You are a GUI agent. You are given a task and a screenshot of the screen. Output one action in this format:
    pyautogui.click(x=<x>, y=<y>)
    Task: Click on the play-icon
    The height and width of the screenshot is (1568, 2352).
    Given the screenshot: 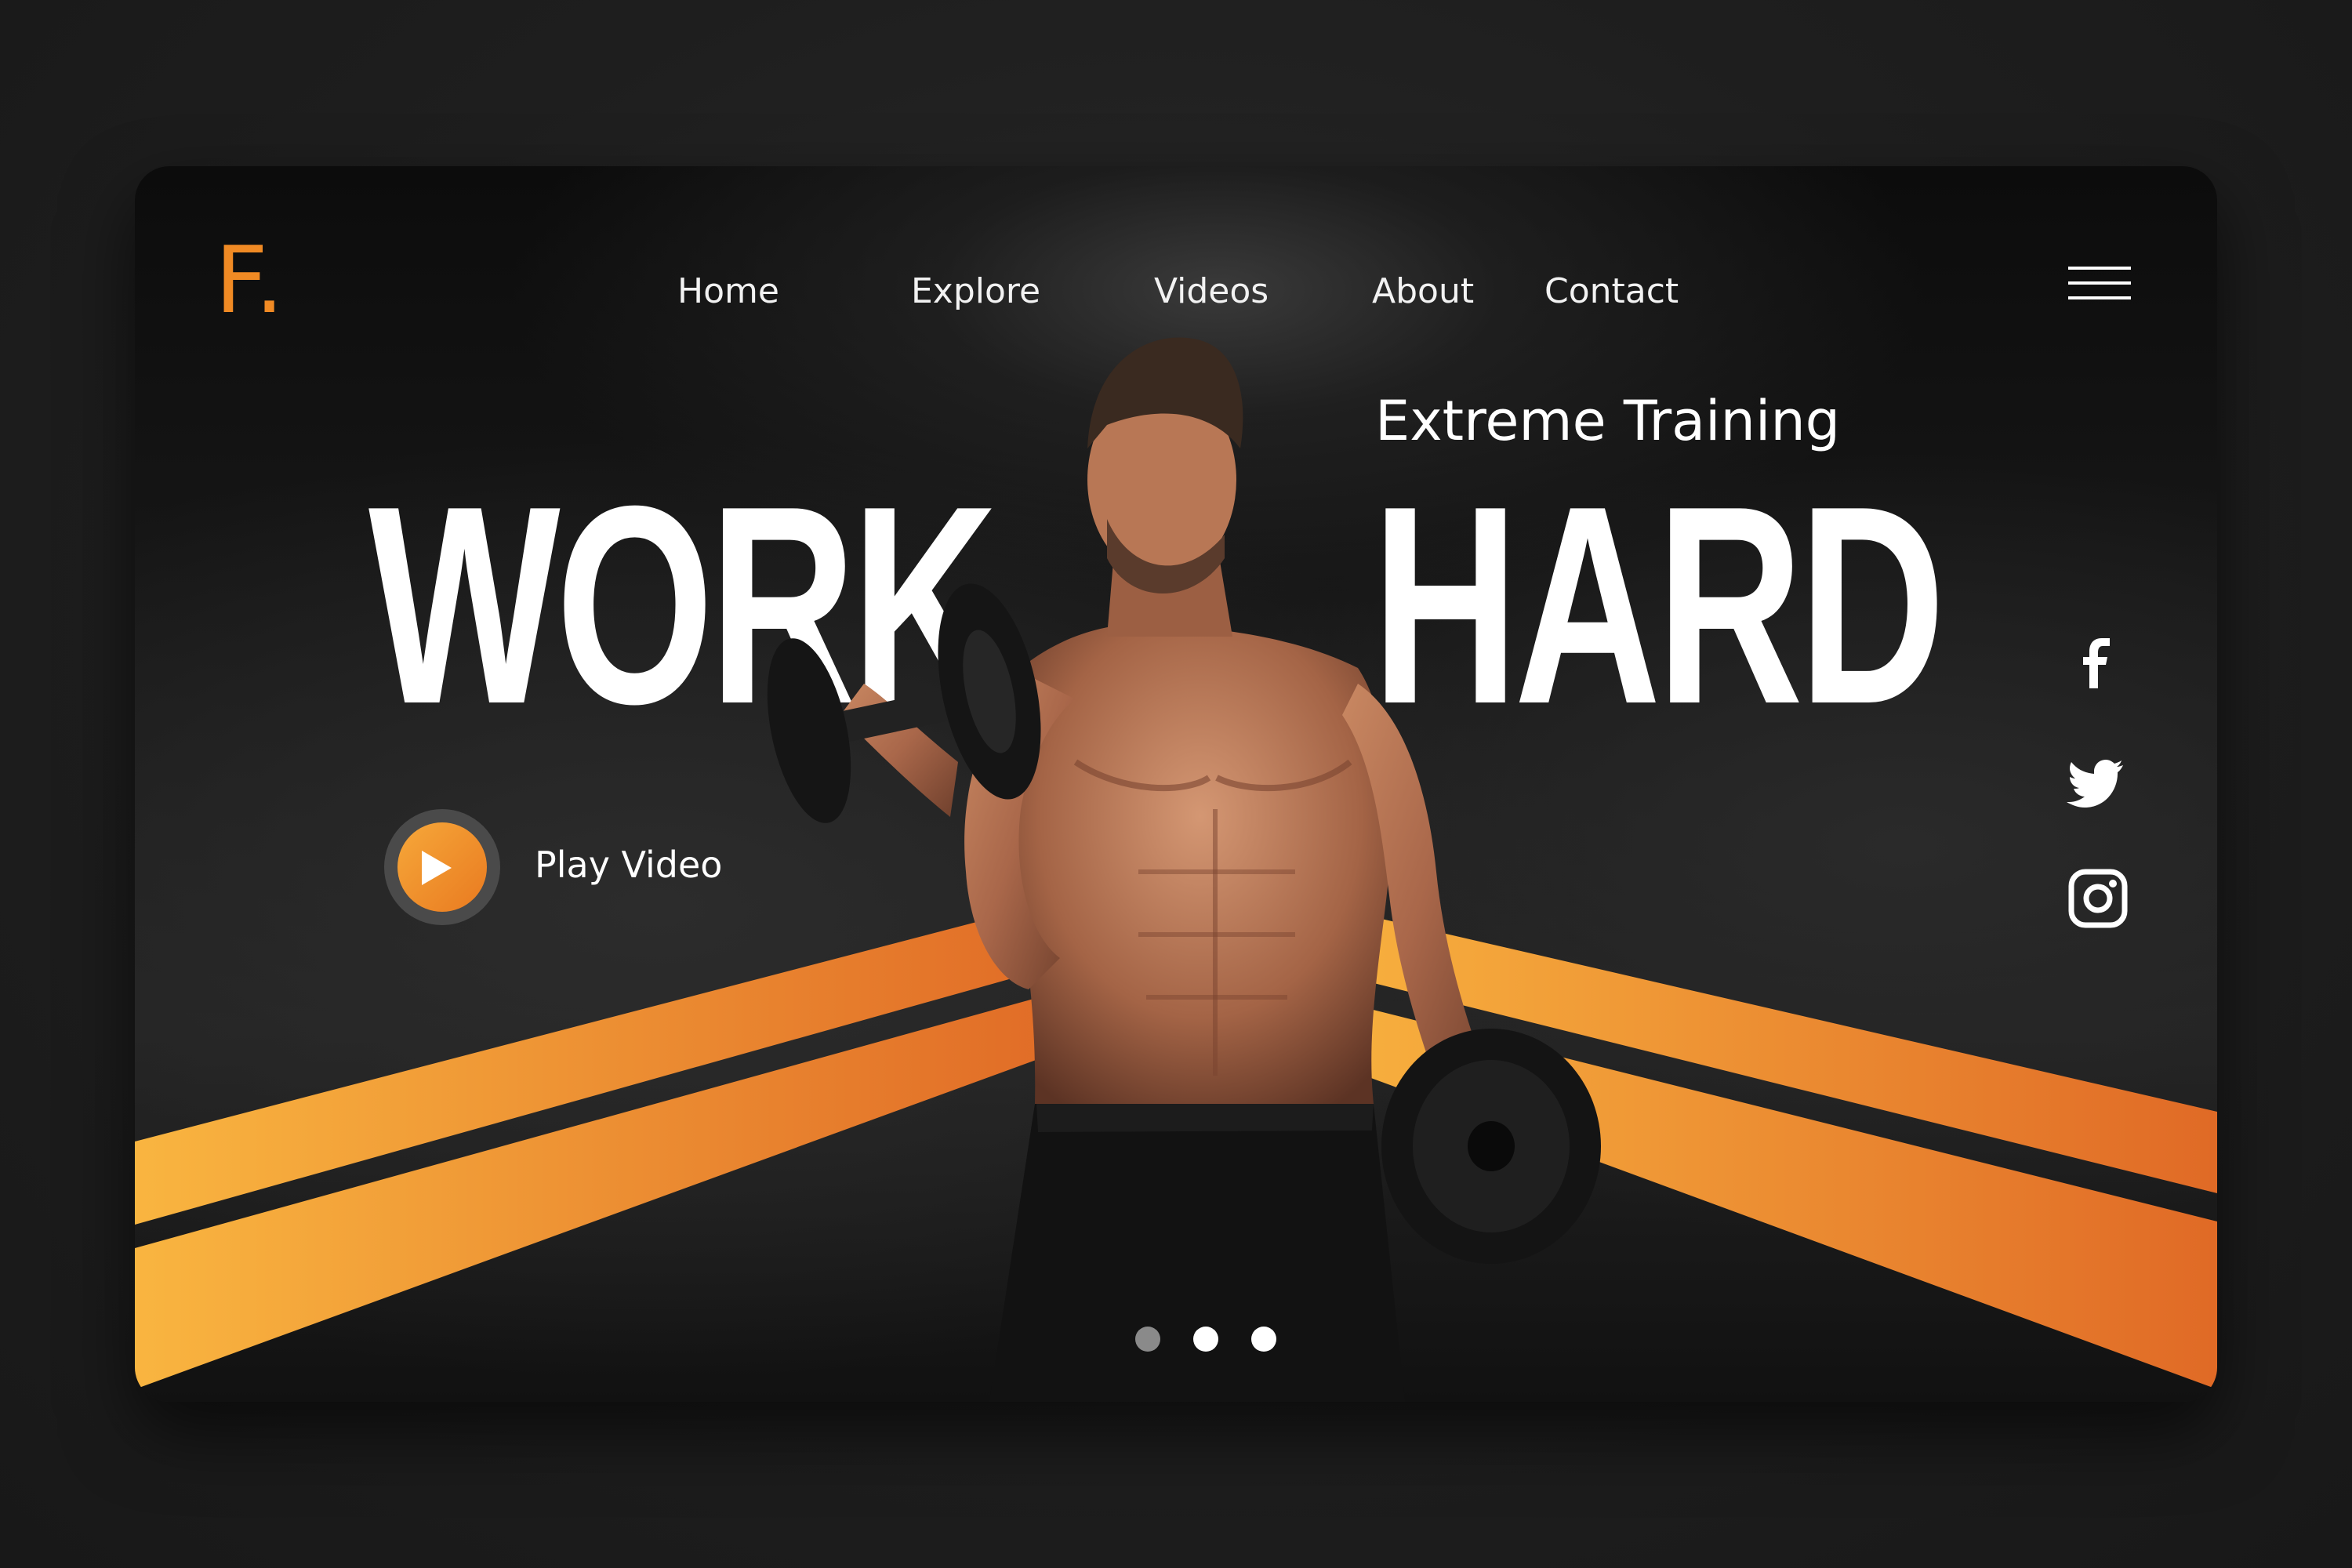 What is the action you would take?
    pyautogui.click(x=437, y=868)
    